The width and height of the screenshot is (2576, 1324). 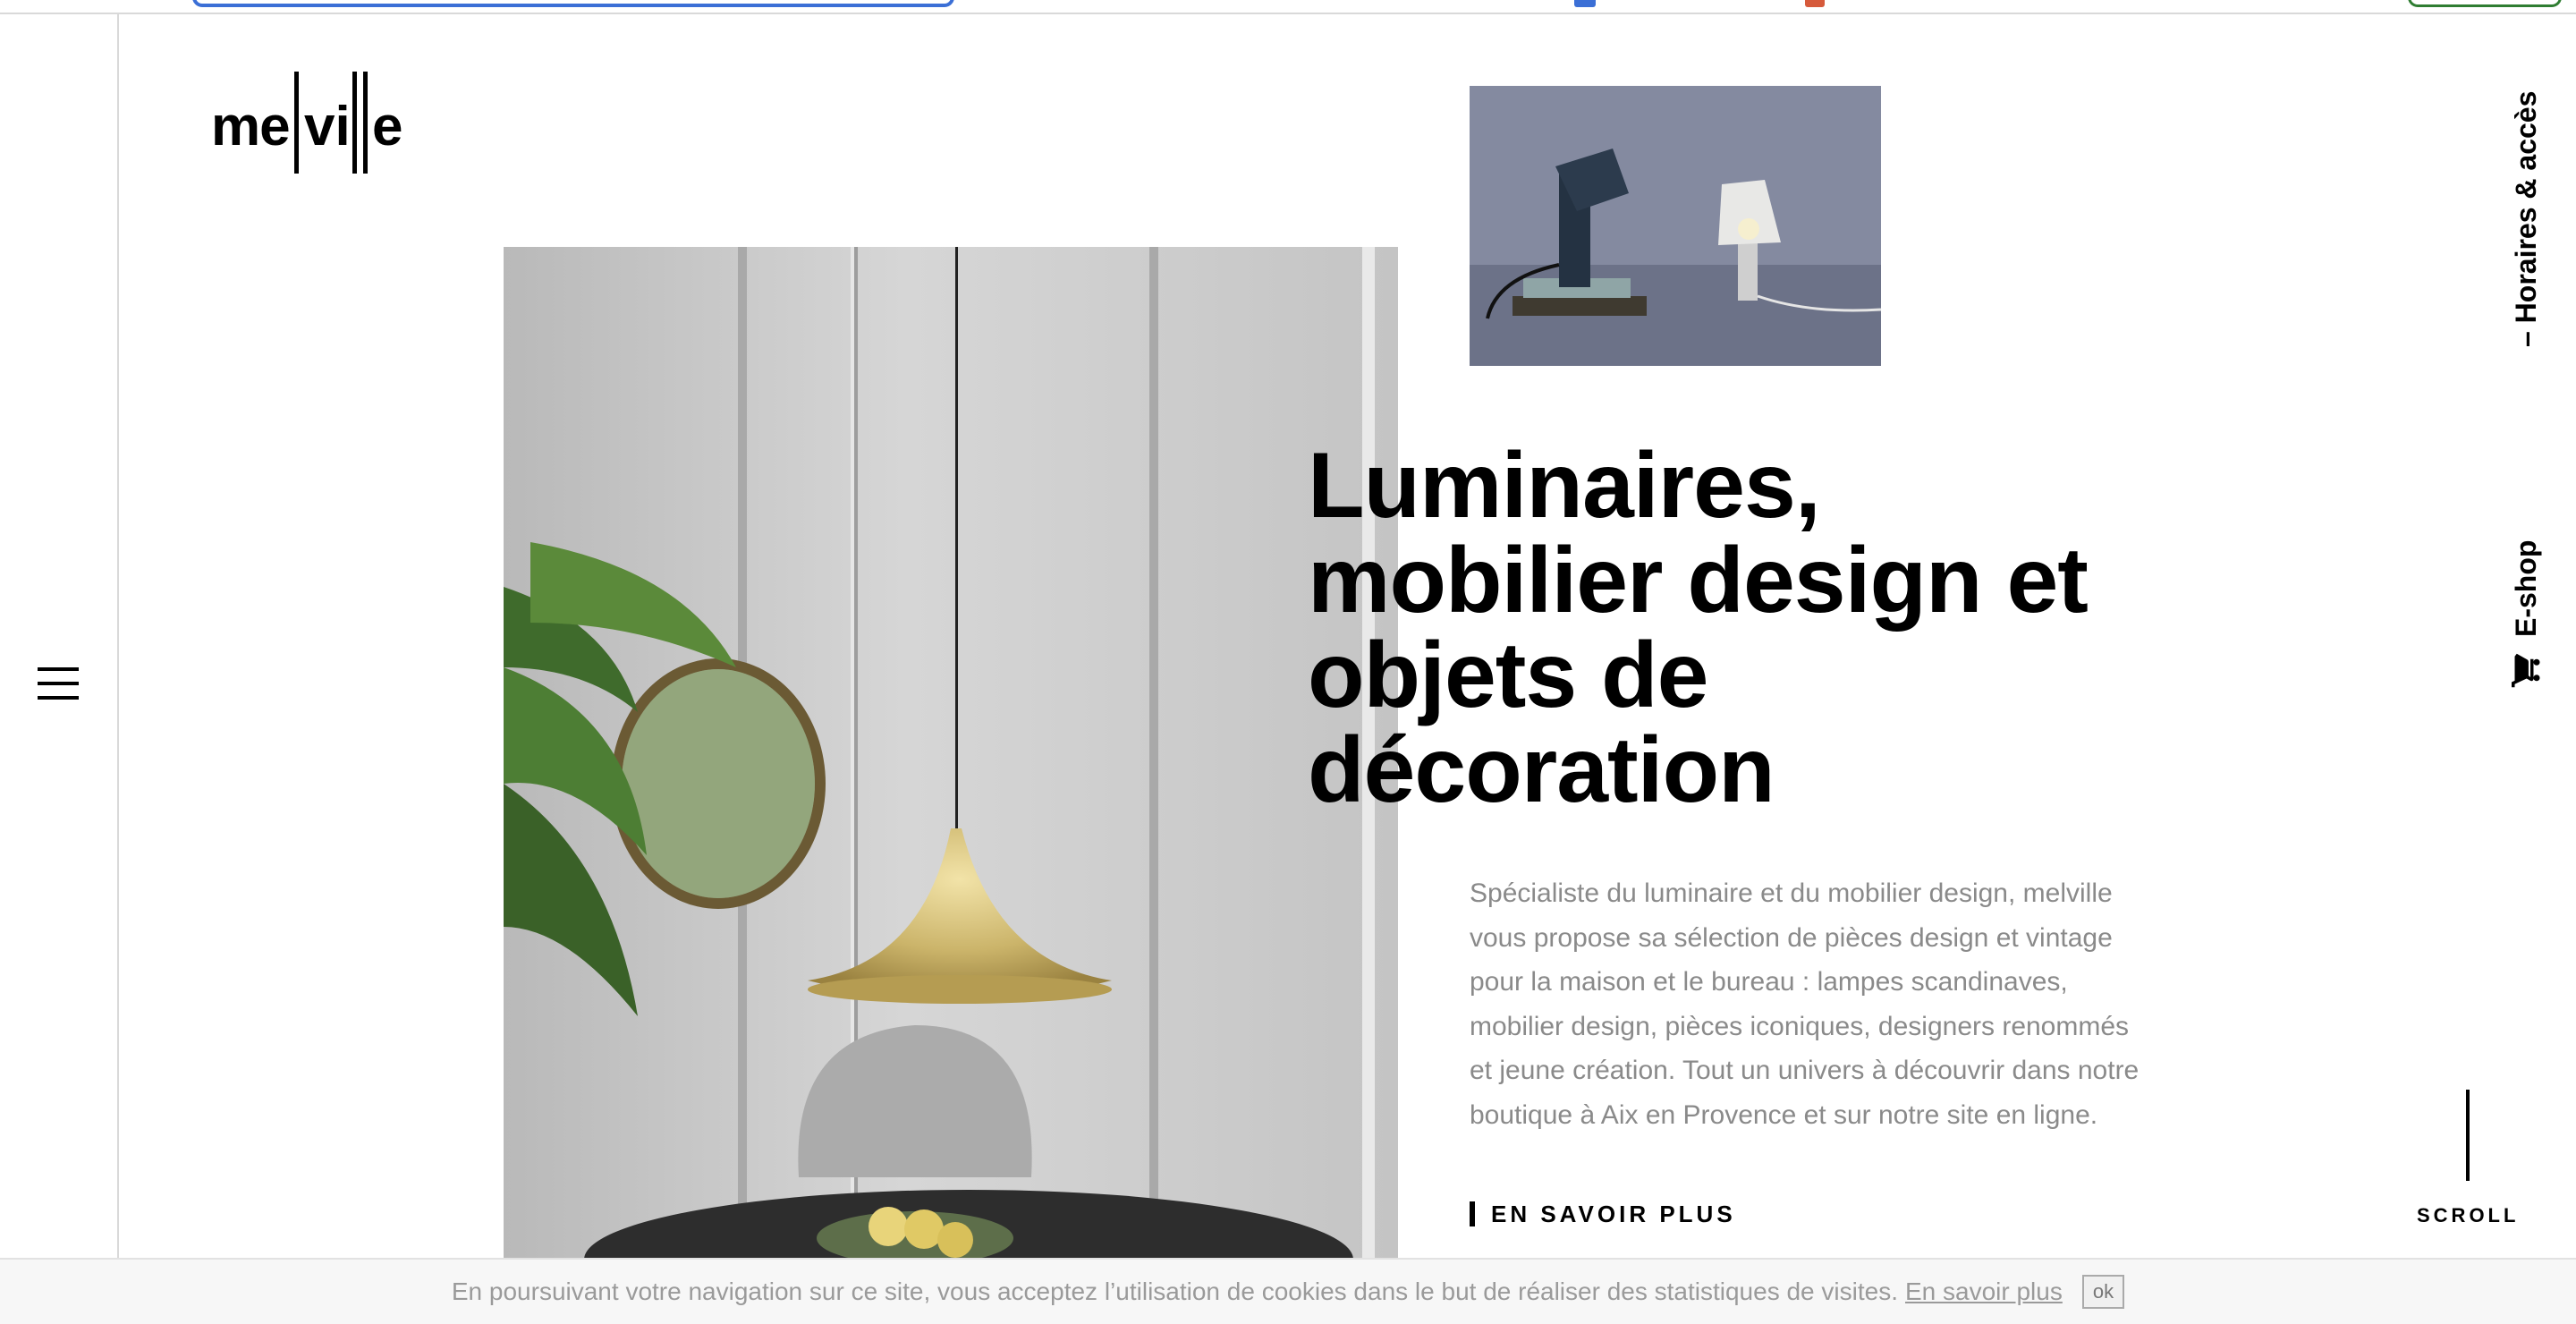 I want to click on headline-line: objets de, so click(x=1508, y=675).